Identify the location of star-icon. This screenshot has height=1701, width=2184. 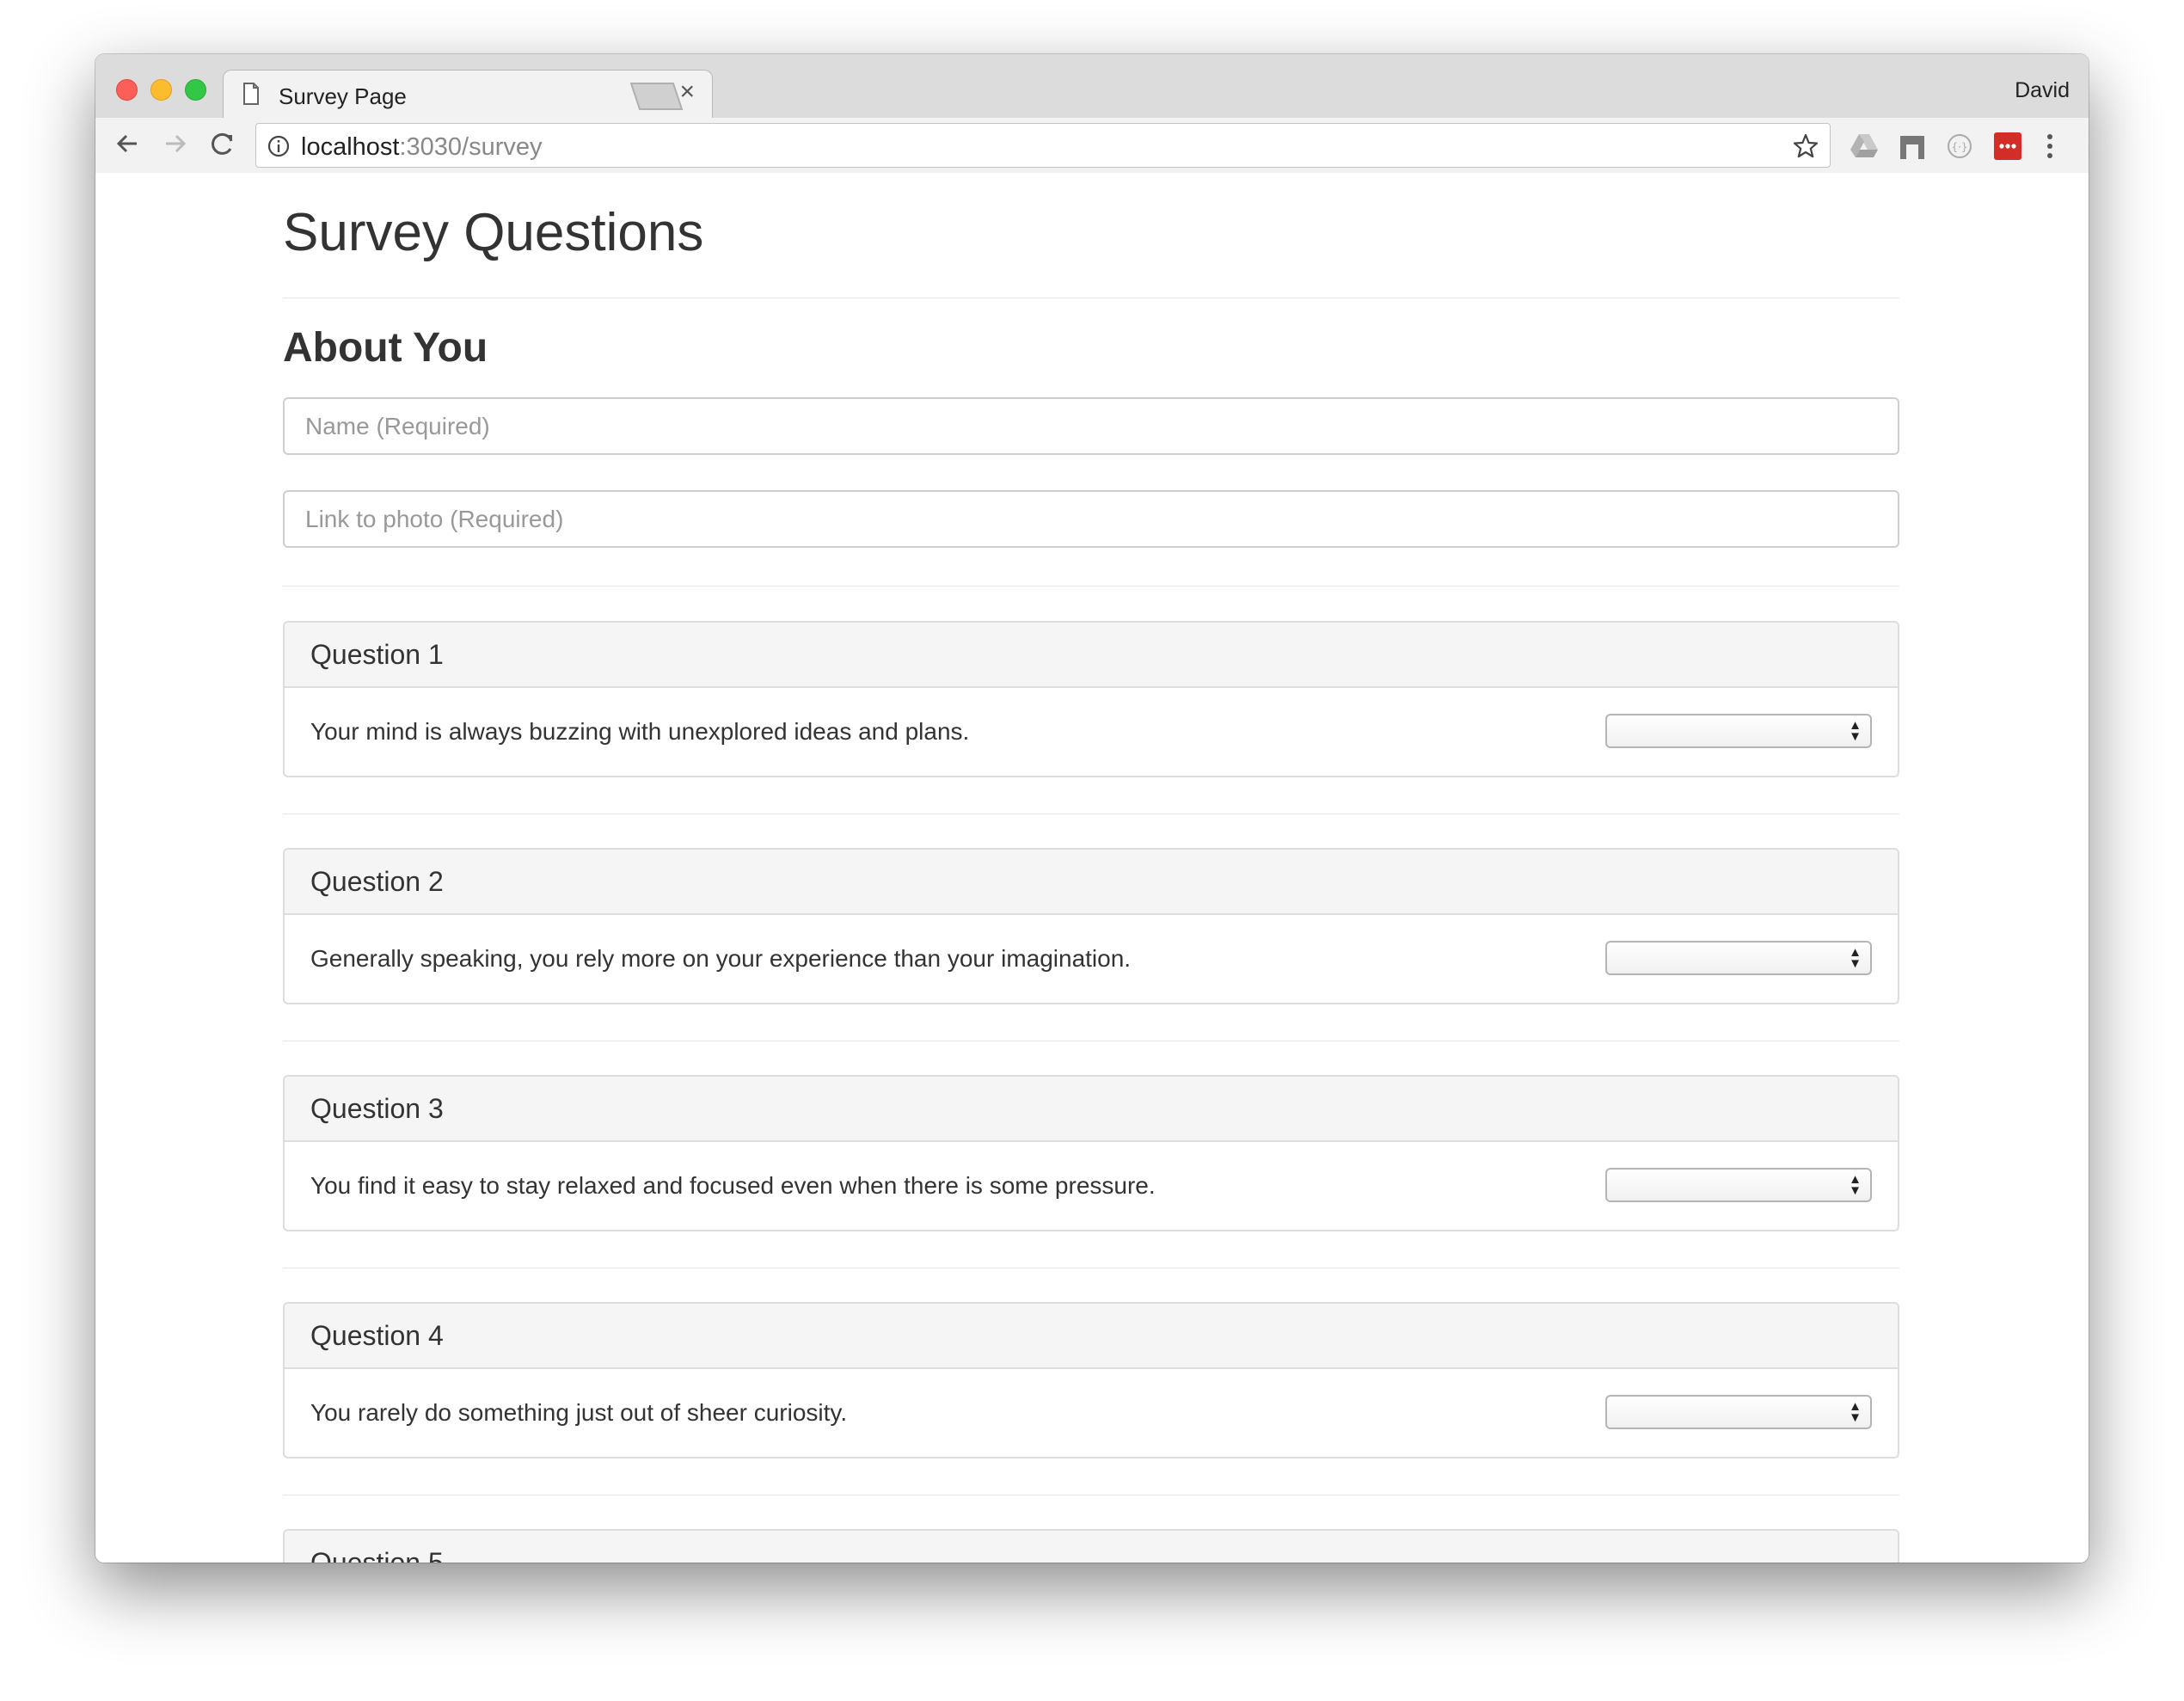
(1805, 148).